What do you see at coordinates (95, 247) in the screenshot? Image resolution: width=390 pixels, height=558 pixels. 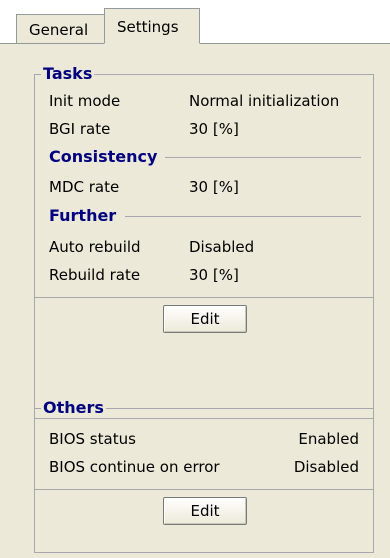 I see `auto-rebuild-label: Auto rebuild` at bounding box center [95, 247].